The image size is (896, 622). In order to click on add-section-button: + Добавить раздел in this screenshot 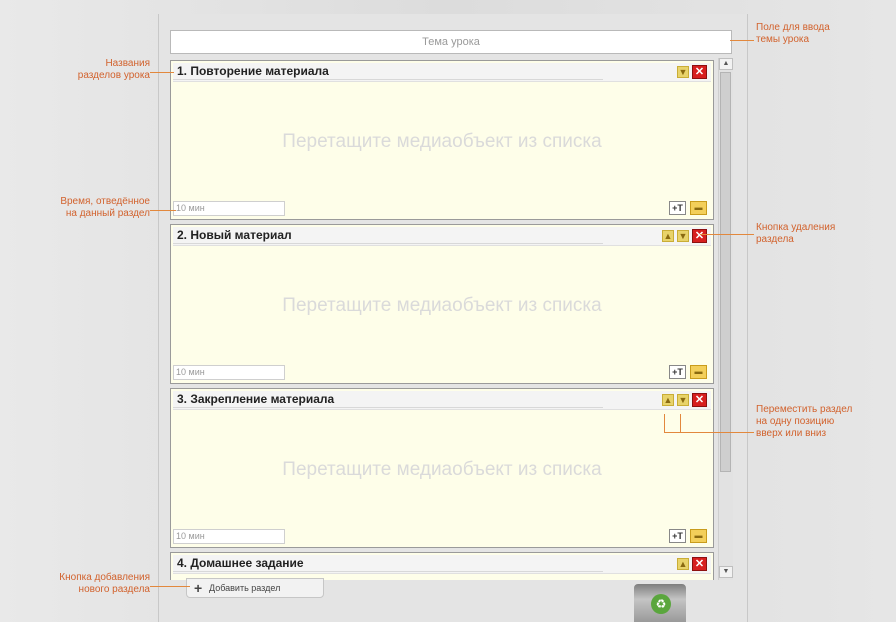, I will do `click(255, 588)`.